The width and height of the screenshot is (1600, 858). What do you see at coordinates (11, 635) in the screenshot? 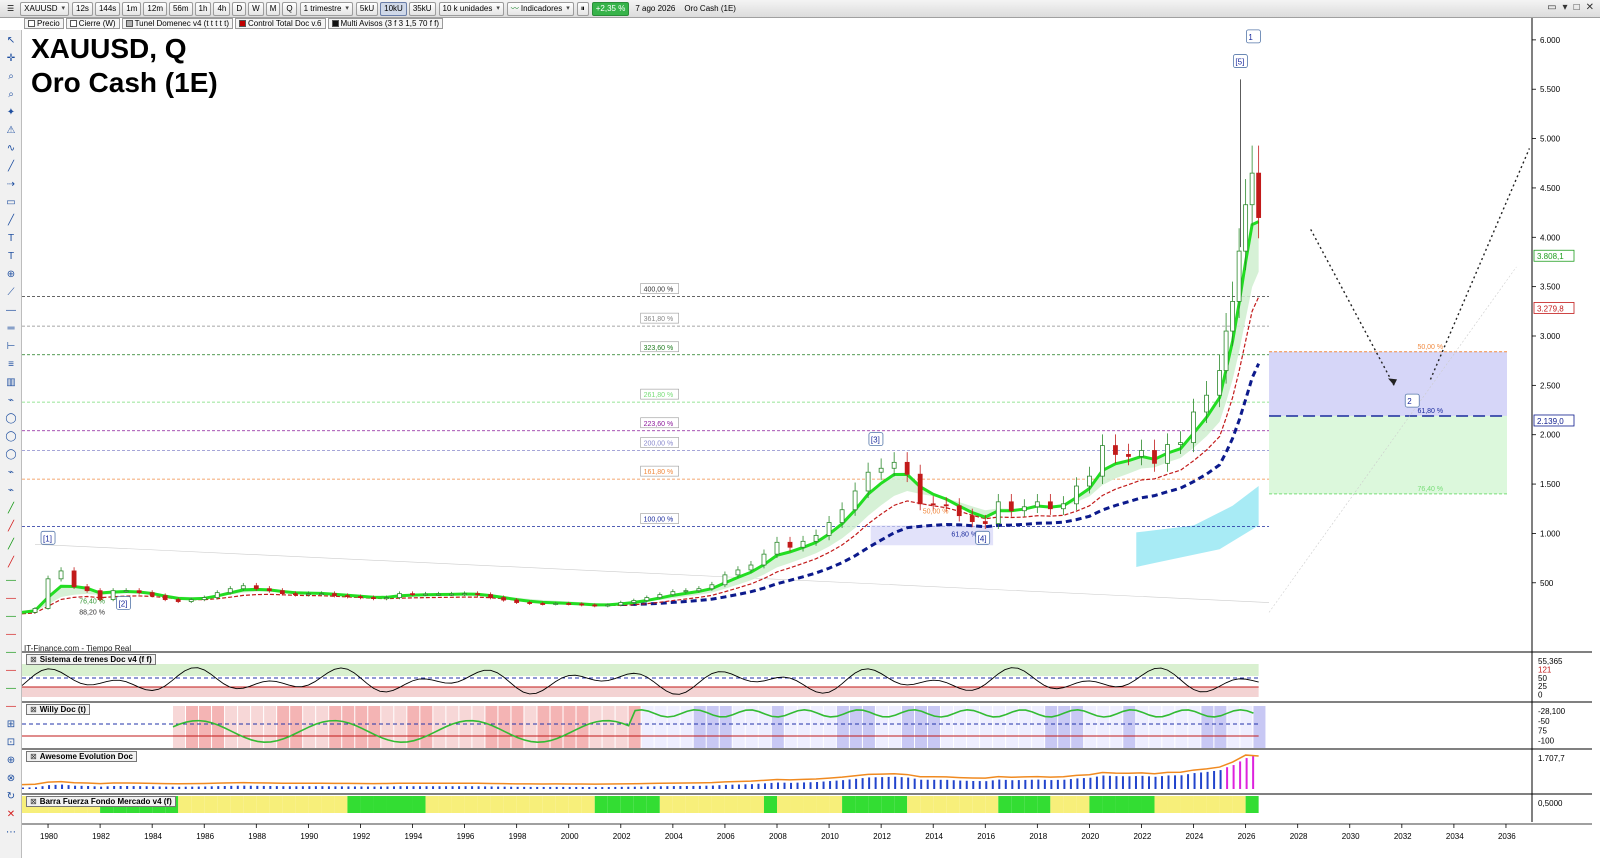
I see `level4-icon: —` at bounding box center [11, 635].